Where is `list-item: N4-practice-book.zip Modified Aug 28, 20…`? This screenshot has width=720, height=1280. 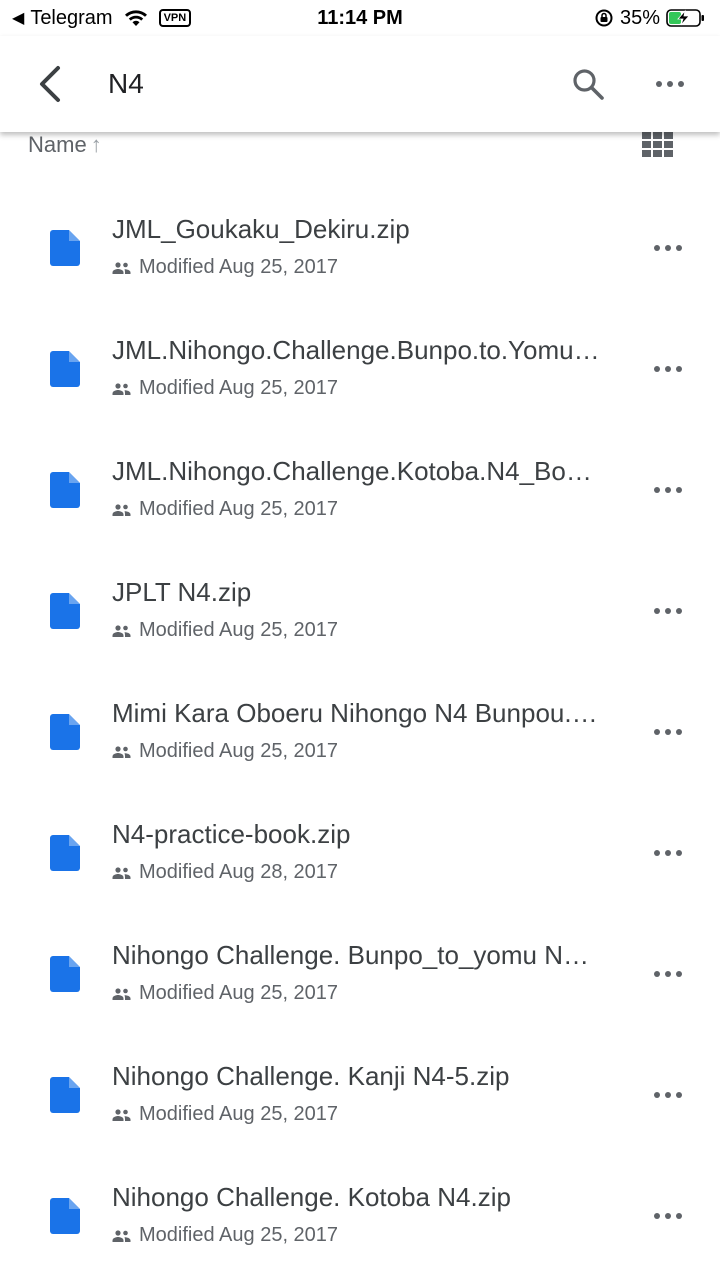
list-item: N4-practice-book.zip Modified Aug 28, 20… is located at coordinates (360, 851).